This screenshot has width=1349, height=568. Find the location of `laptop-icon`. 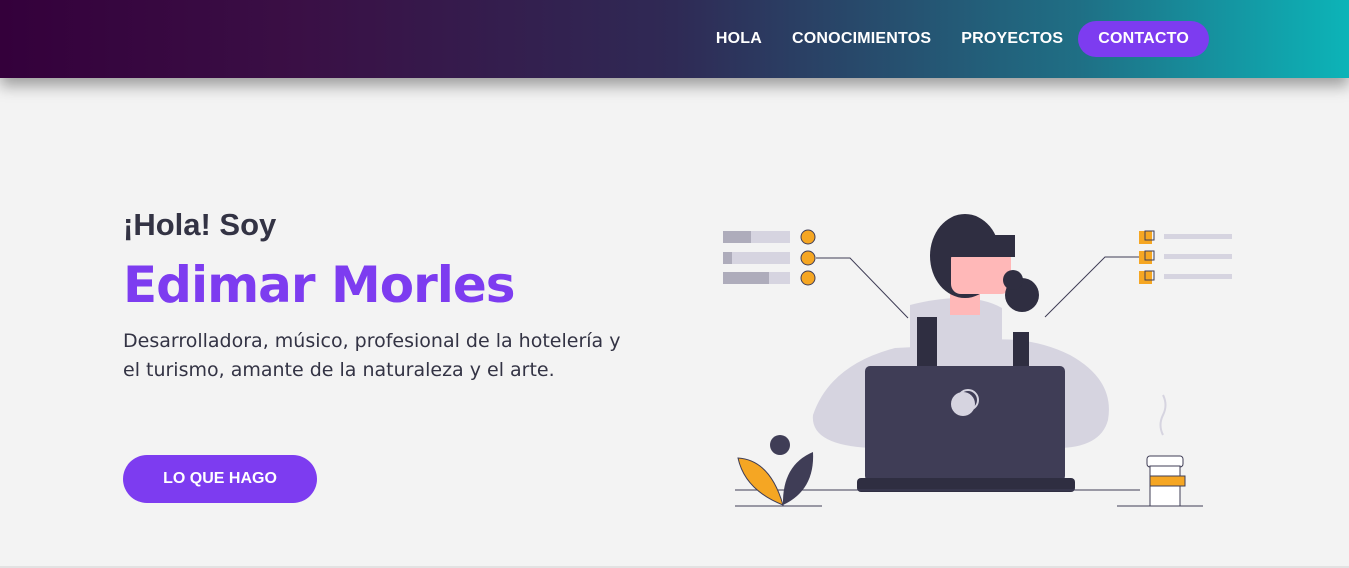

laptop-icon is located at coordinates (966, 429).